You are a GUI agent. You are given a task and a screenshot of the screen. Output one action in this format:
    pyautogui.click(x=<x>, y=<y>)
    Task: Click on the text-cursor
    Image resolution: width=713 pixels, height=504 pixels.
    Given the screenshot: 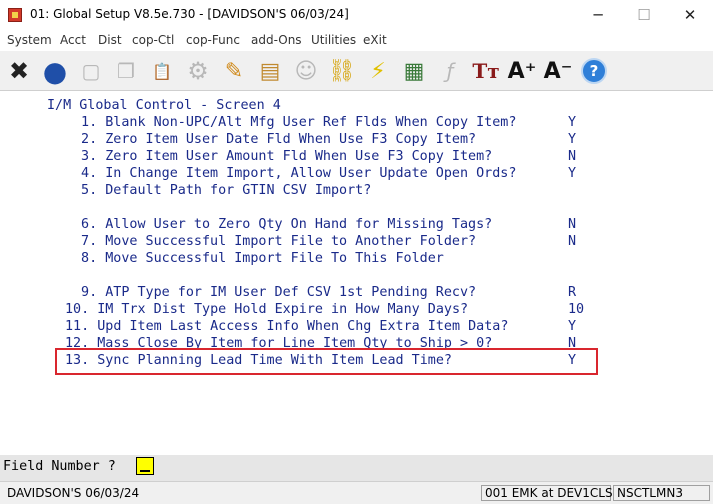 What is the action you would take?
    pyautogui.click(x=145, y=471)
    